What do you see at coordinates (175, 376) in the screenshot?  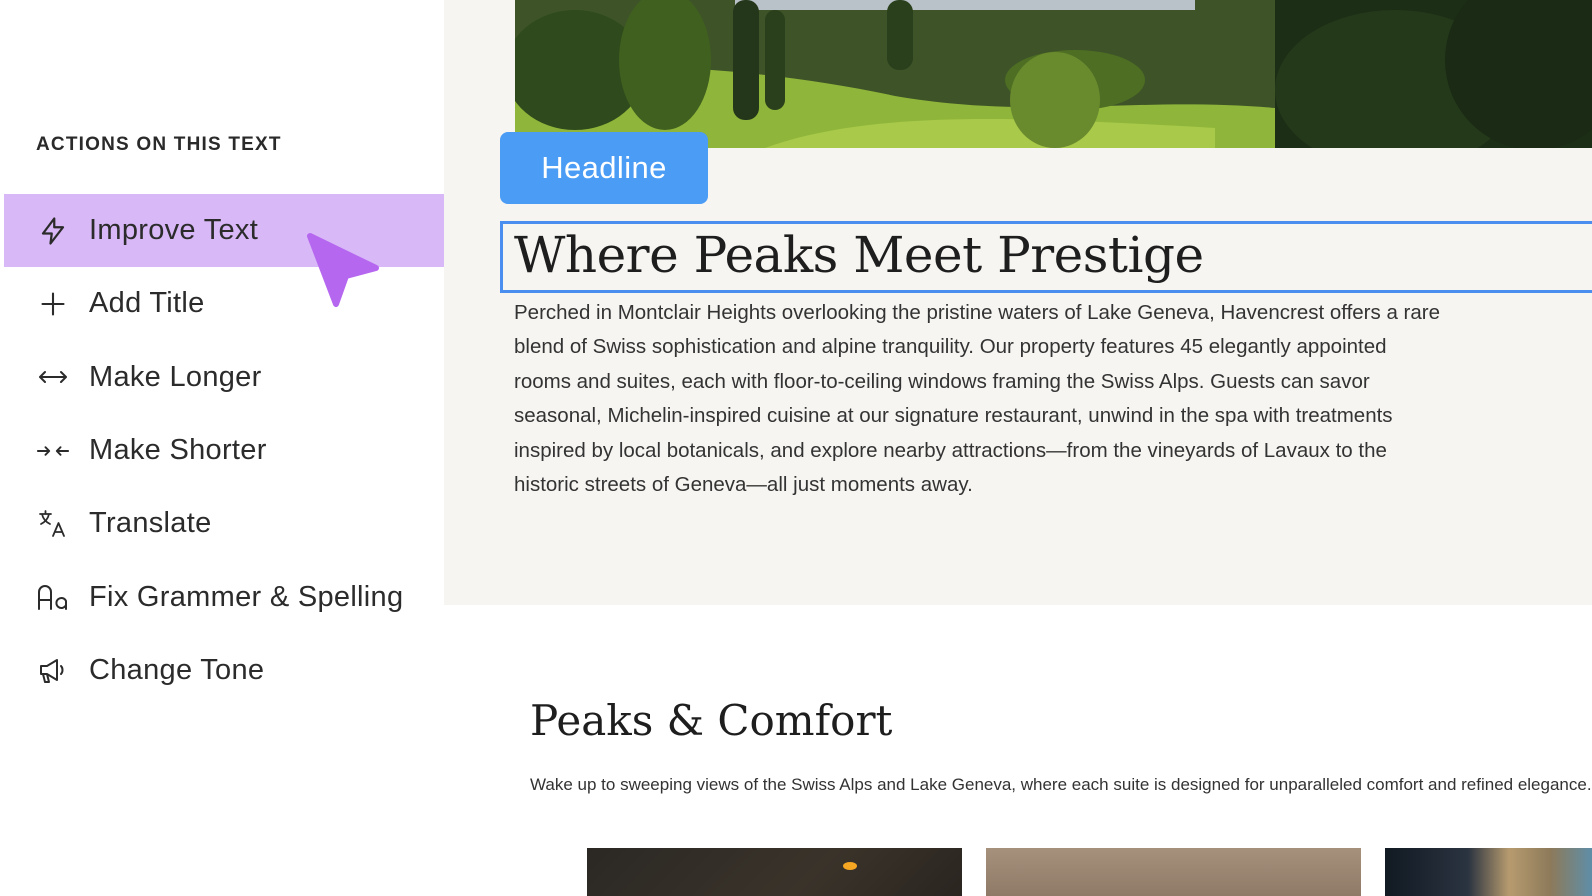 I see `make-longer-label: Make Longer` at bounding box center [175, 376].